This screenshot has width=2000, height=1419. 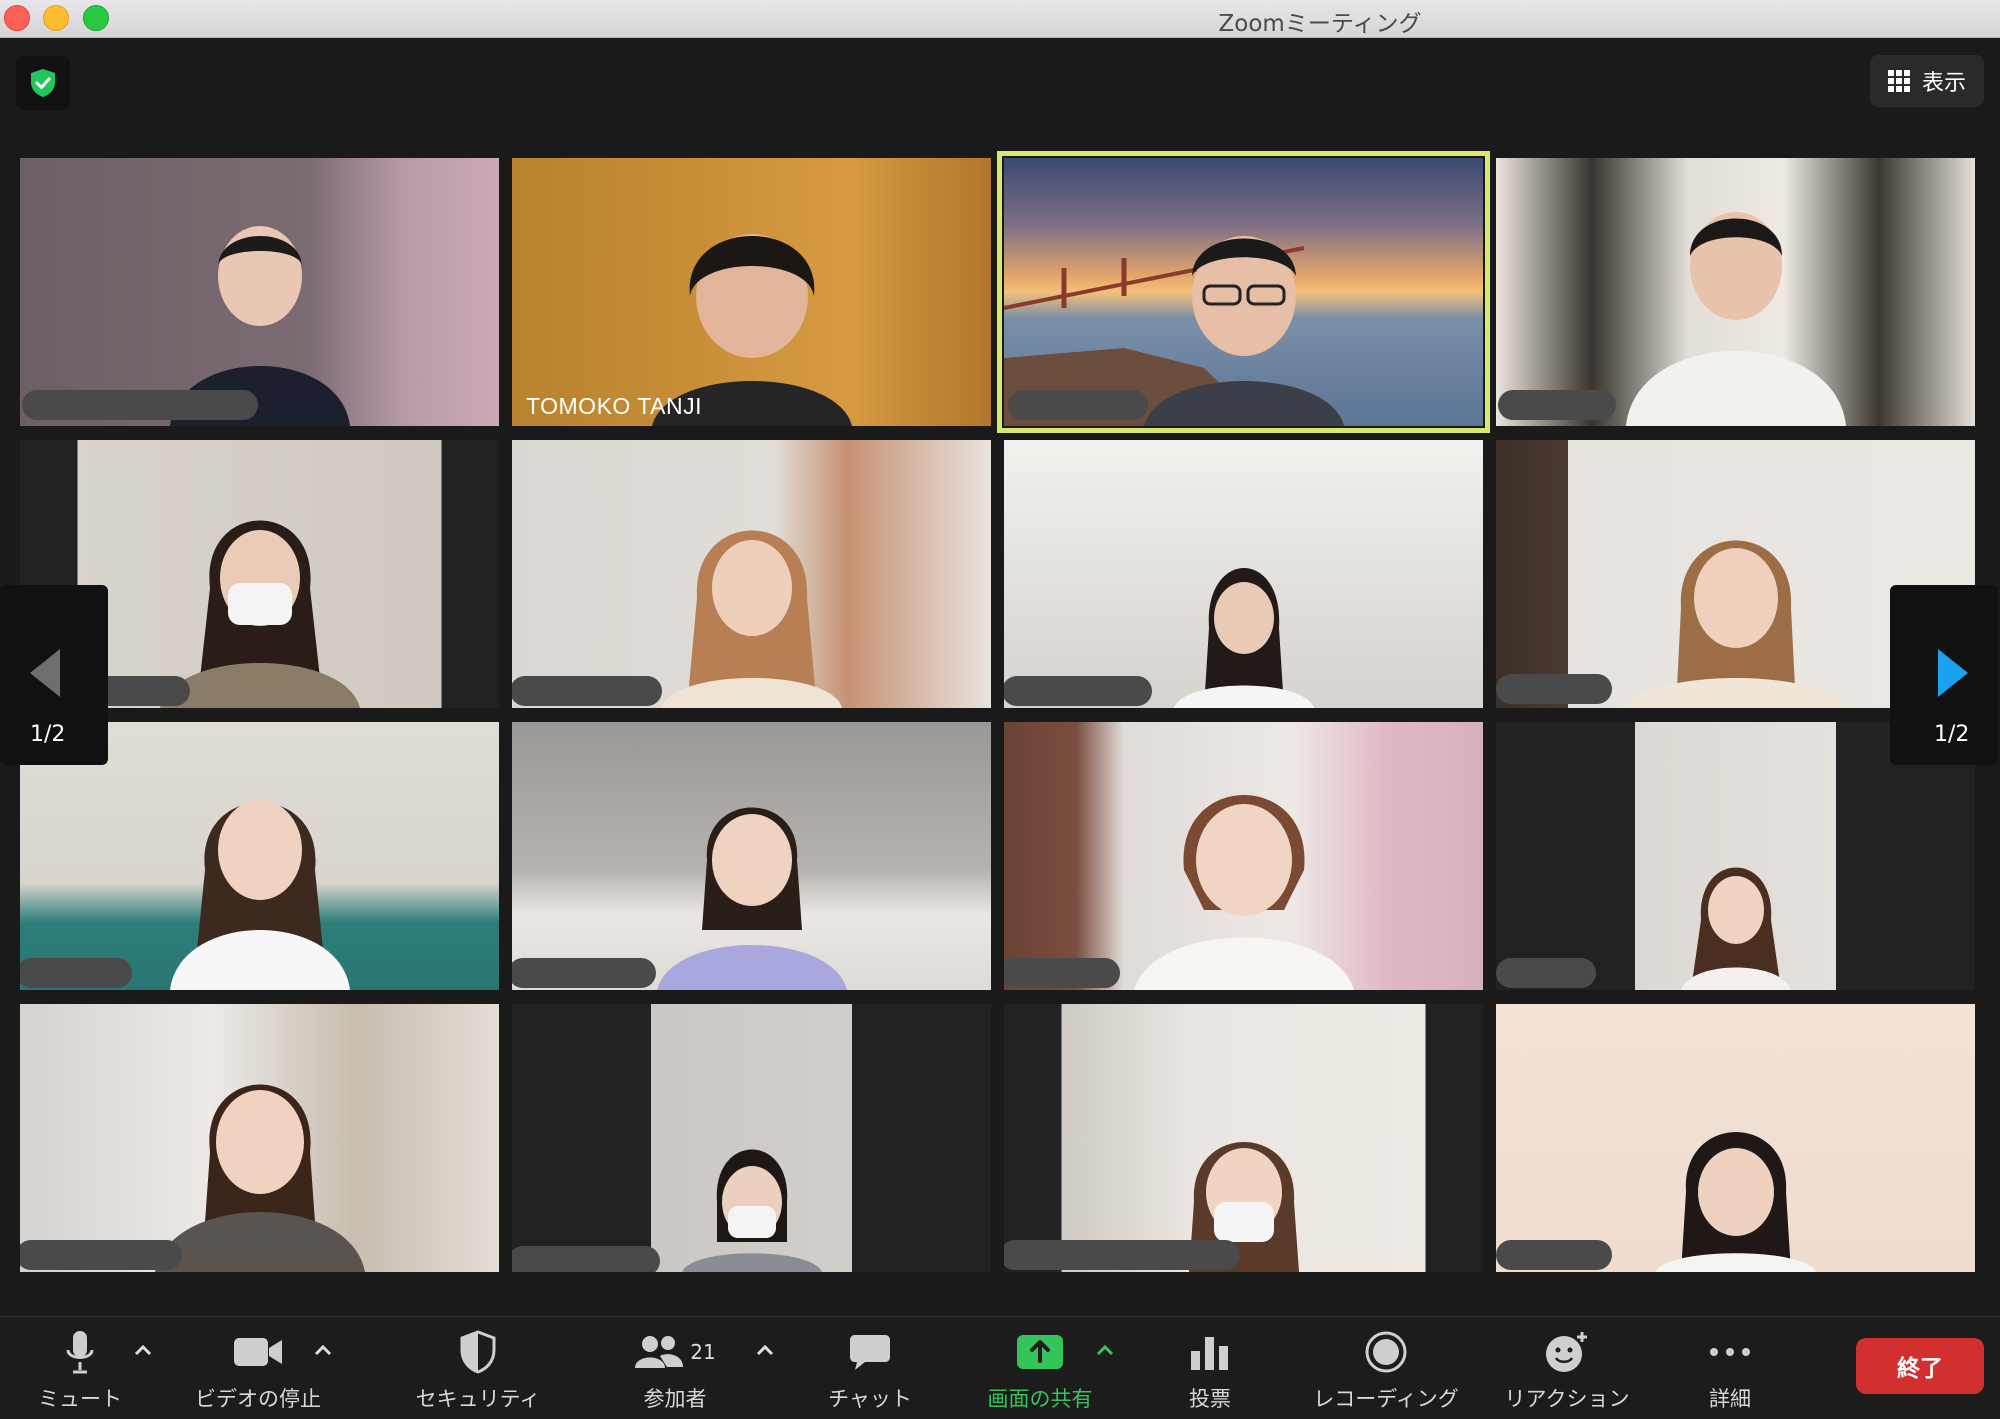 I want to click on security-button: セキュリティ, so click(x=478, y=1370).